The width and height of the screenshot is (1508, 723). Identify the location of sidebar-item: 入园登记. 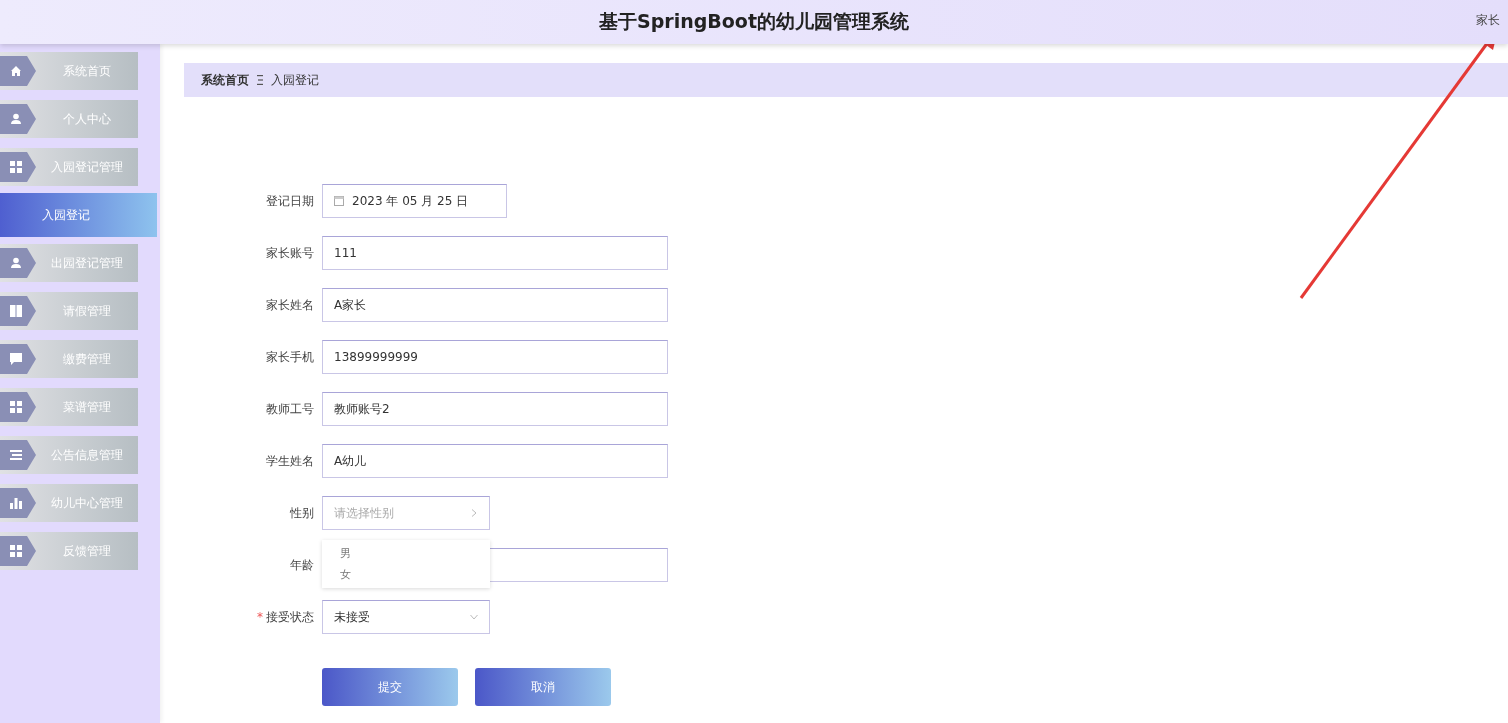
(78, 215).